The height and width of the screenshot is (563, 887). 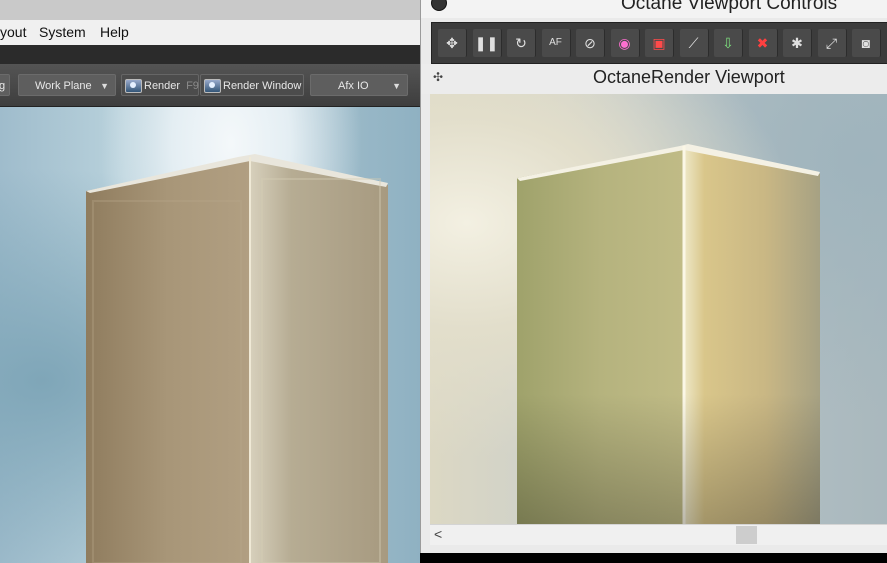 I want to click on render-label-wrap: Render F9, so click(x=171, y=86).